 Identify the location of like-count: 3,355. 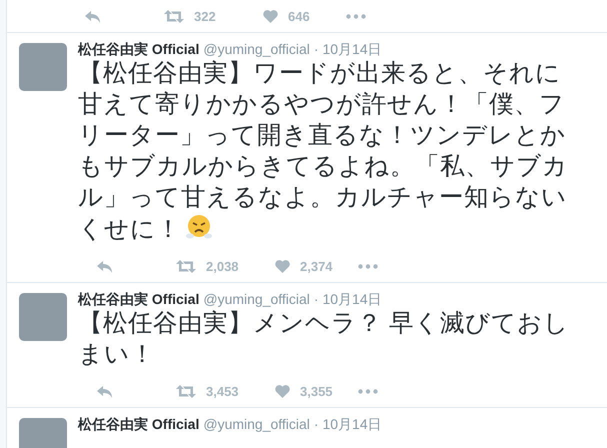
(317, 391).